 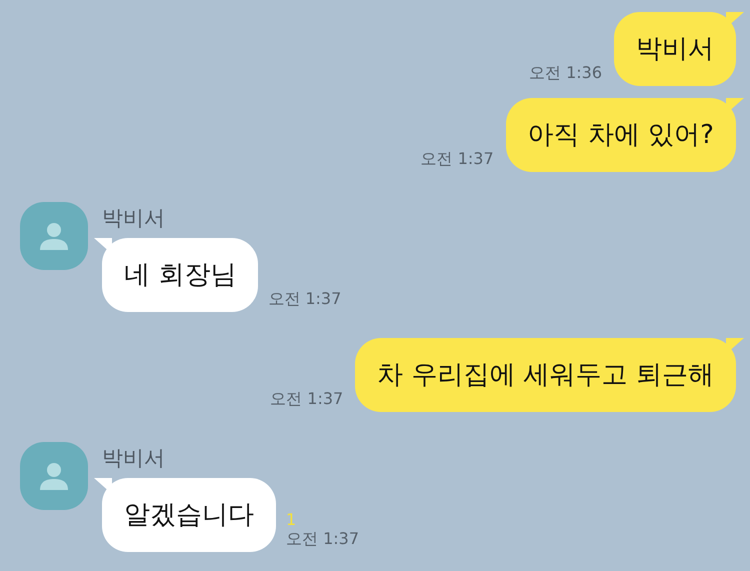 What do you see at coordinates (291, 519) in the screenshot?
I see `unread-count: 1` at bounding box center [291, 519].